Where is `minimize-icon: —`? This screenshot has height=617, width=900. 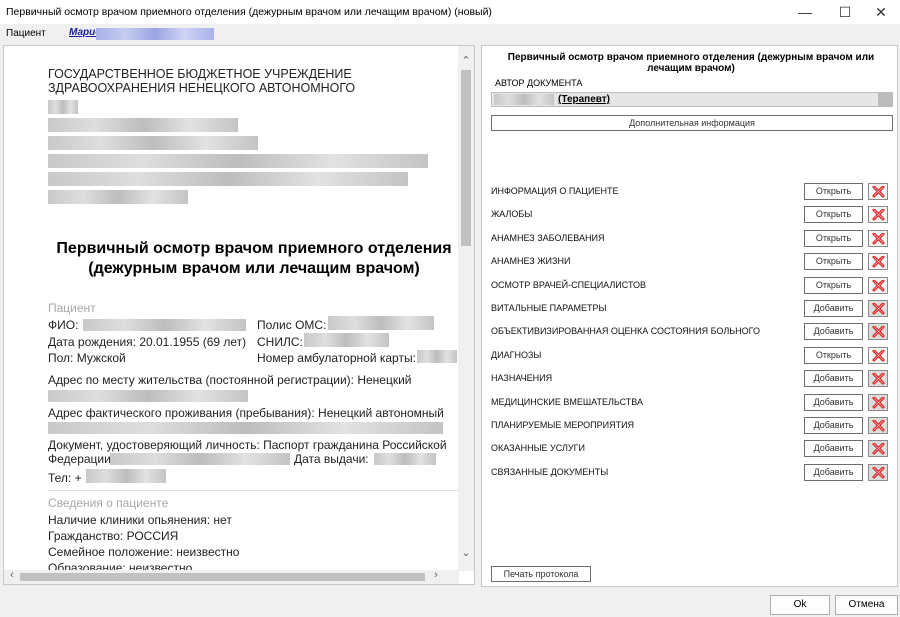 minimize-icon: — is located at coordinates (805, 12).